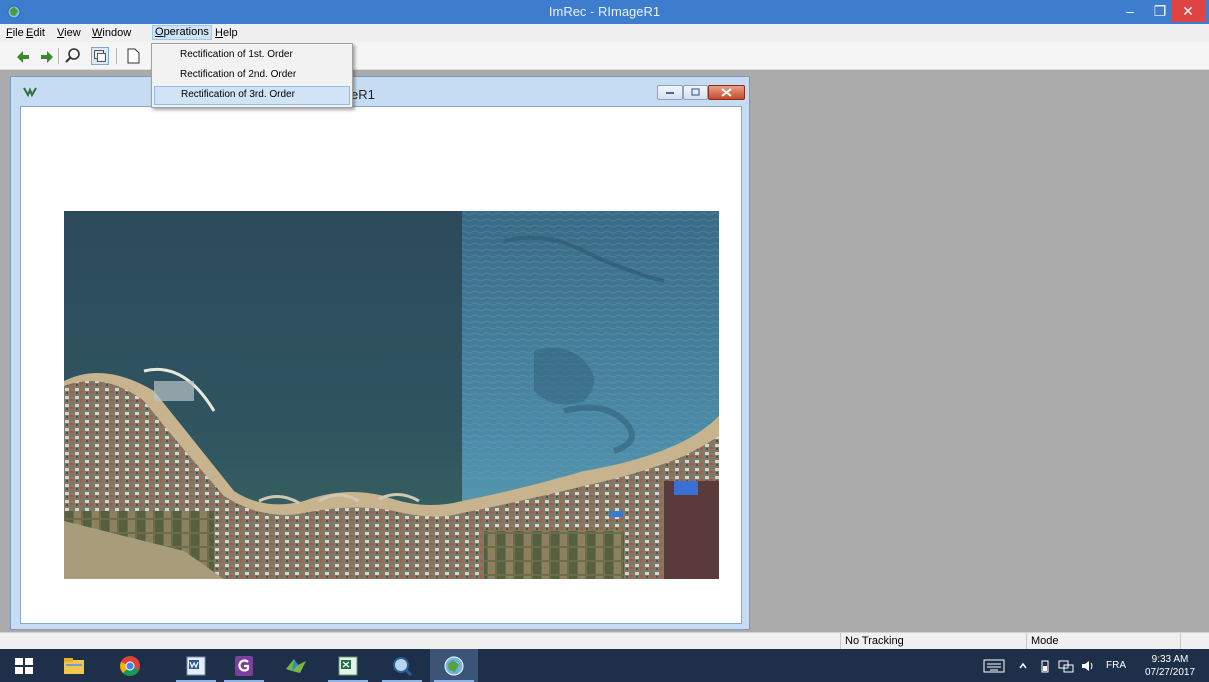  I want to click on child-title-bar: eR1, so click(380, 91).